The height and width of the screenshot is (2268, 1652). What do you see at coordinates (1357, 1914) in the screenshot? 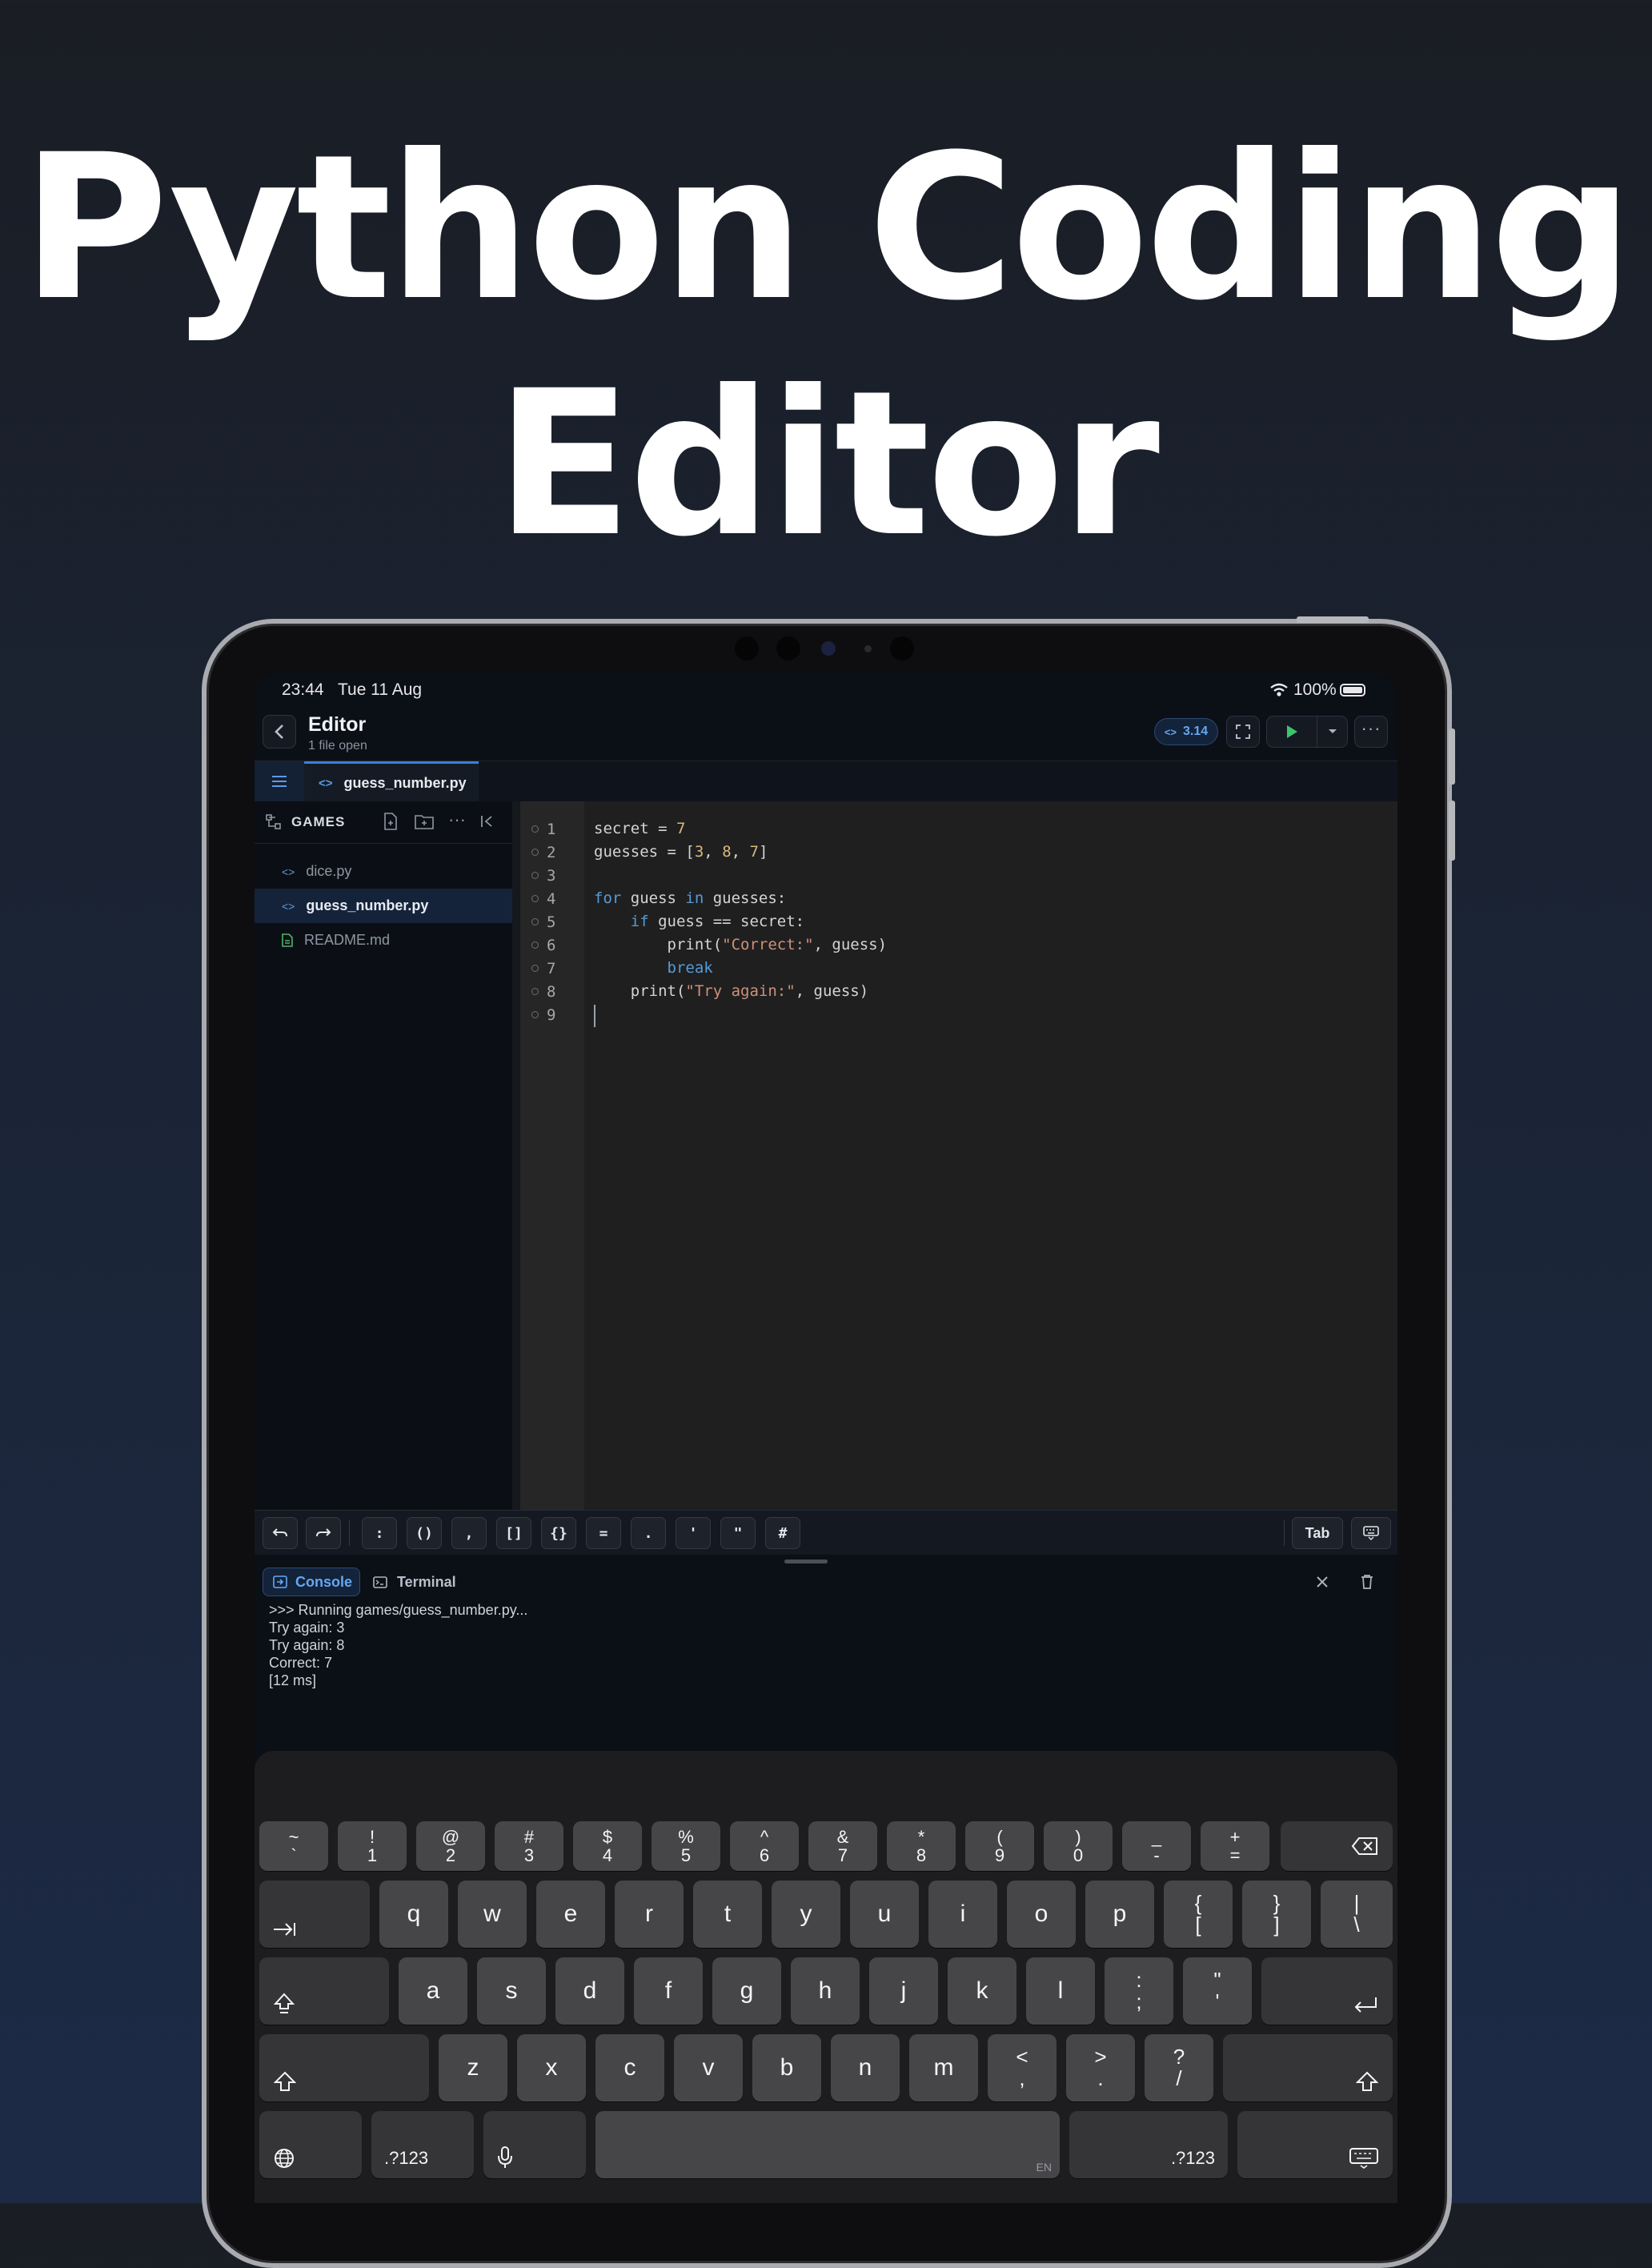
I see `key-pipe: | \` at bounding box center [1357, 1914].